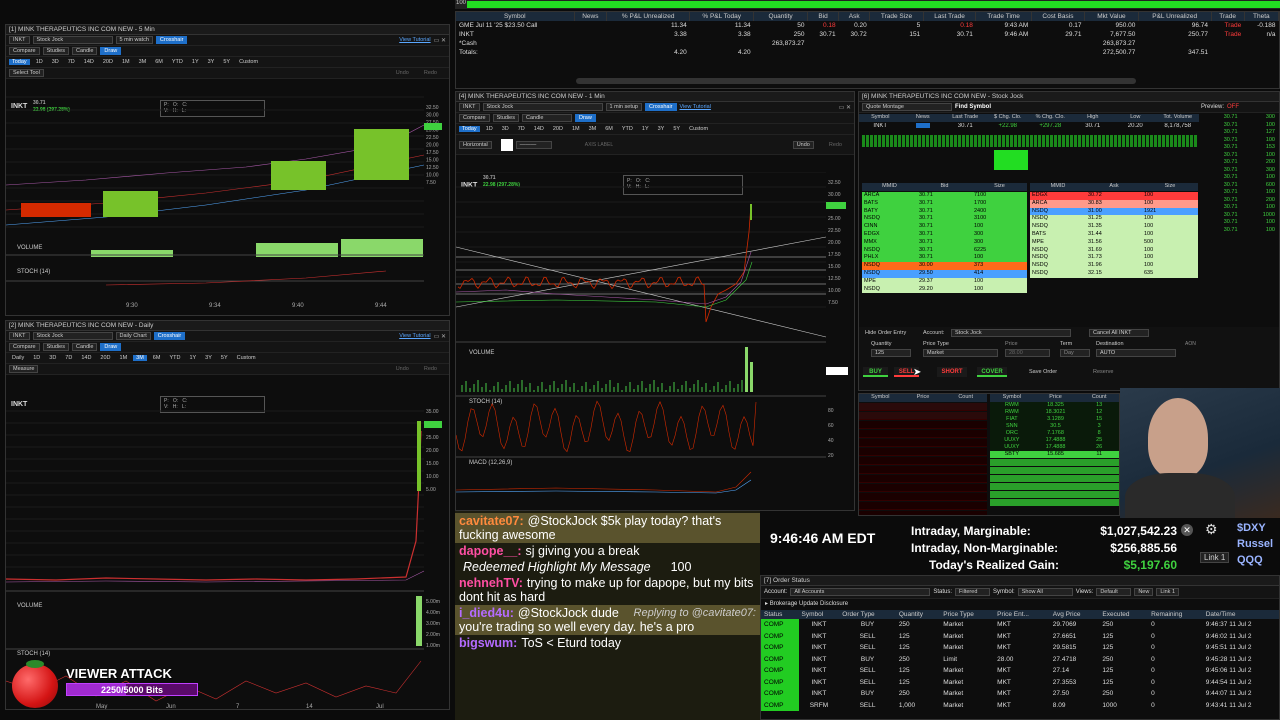  I want to click on cover-button: COVER, so click(992, 372).